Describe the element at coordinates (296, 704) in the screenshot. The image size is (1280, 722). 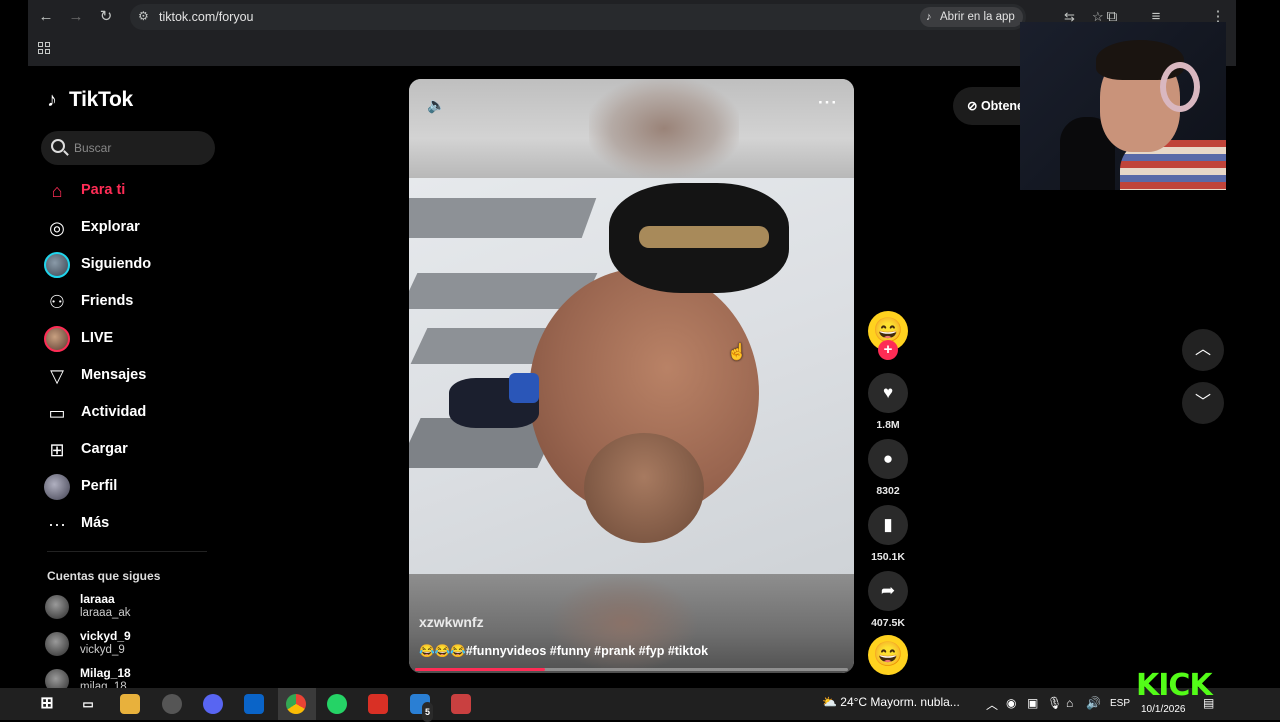
I see `chrome-icon` at that location.